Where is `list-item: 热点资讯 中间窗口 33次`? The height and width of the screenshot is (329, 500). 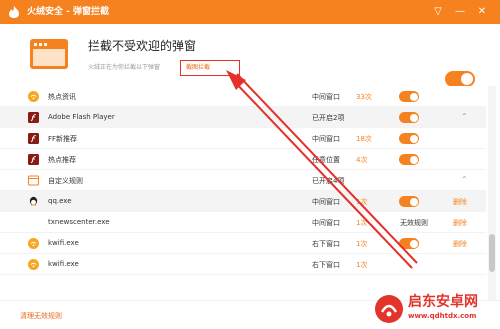 list-item: 热点资讯 中间窗口 33次 is located at coordinates (243, 96).